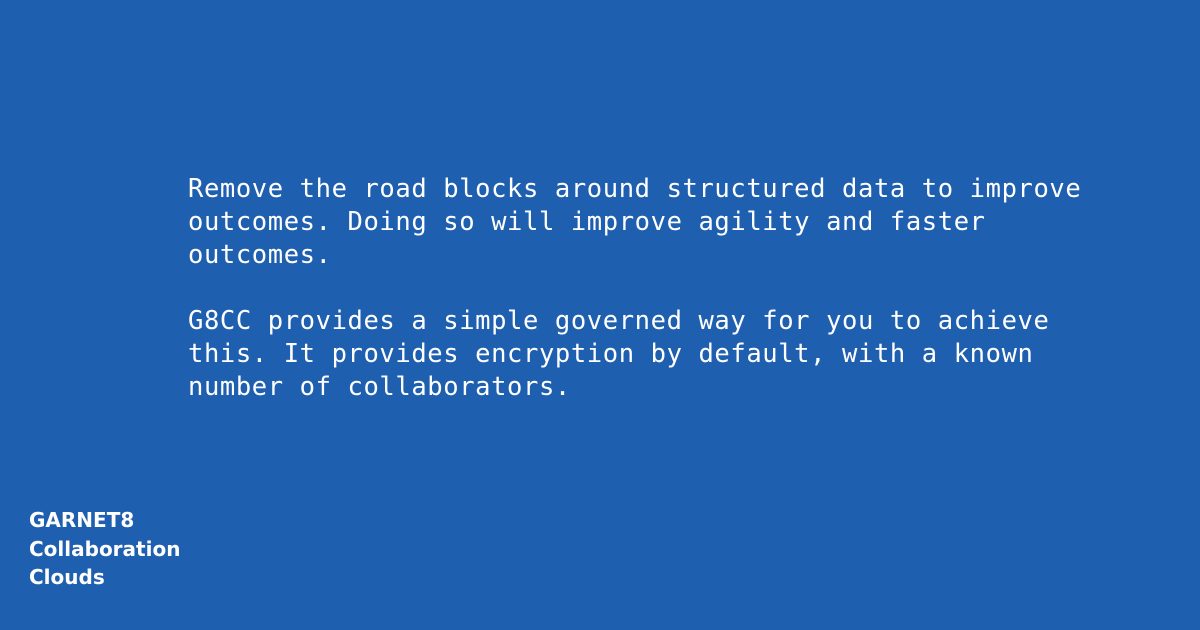 The width and height of the screenshot is (1200, 630). What do you see at coordinates (67, 577) in the screenshot?
I see `brand-line-clouds: Clouds` at bounding box center [67, 577].